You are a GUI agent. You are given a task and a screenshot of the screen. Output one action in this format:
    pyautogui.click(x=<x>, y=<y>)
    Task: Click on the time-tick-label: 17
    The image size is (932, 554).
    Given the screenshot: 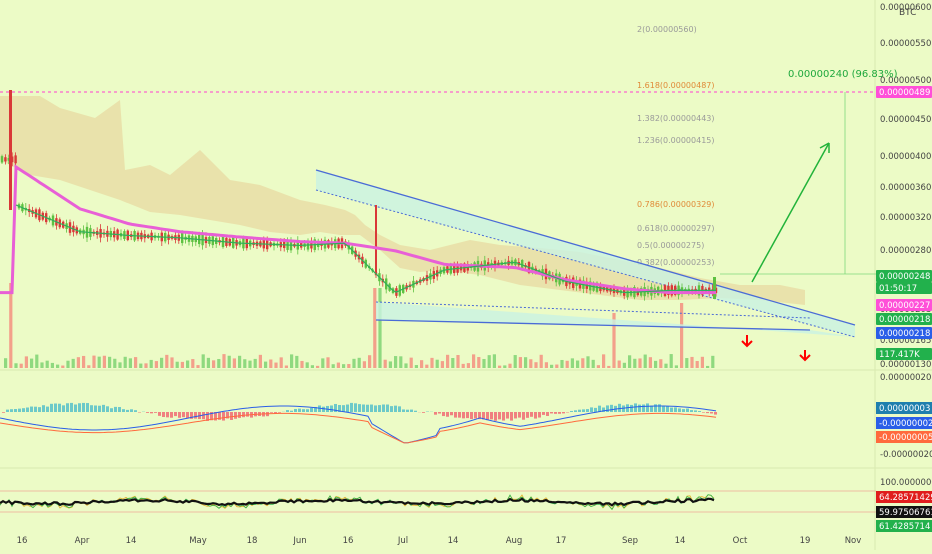 What is the action you would take?
    pyautogui.click(x=561, y=541)
    